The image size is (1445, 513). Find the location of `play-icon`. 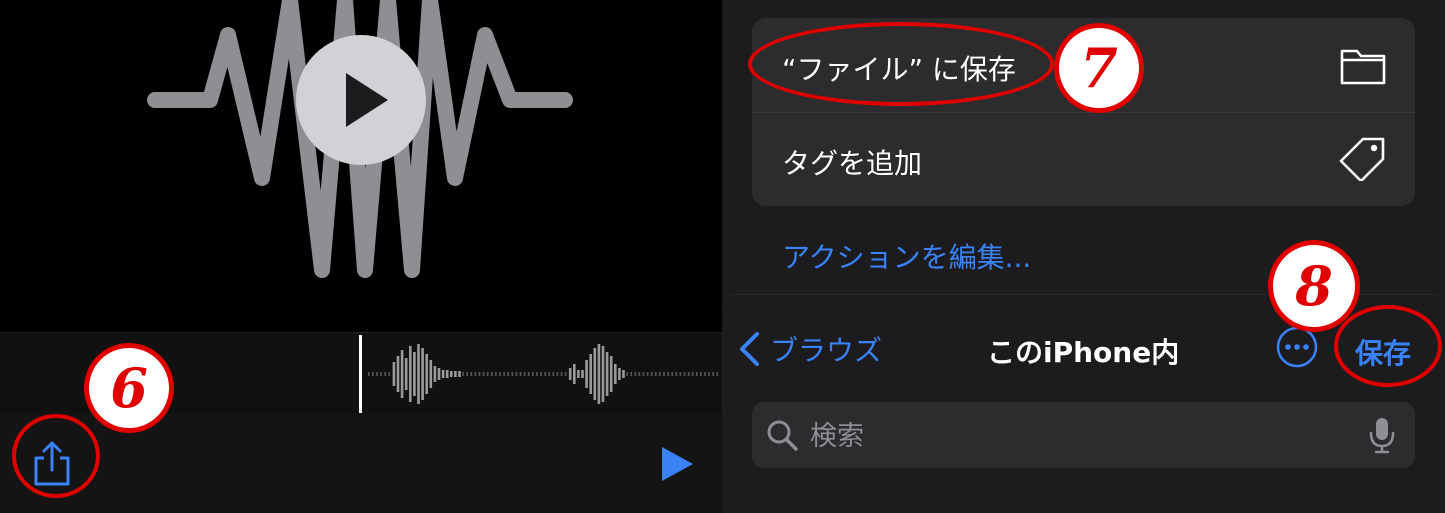

play-icon is located at coordinates (367, 100).